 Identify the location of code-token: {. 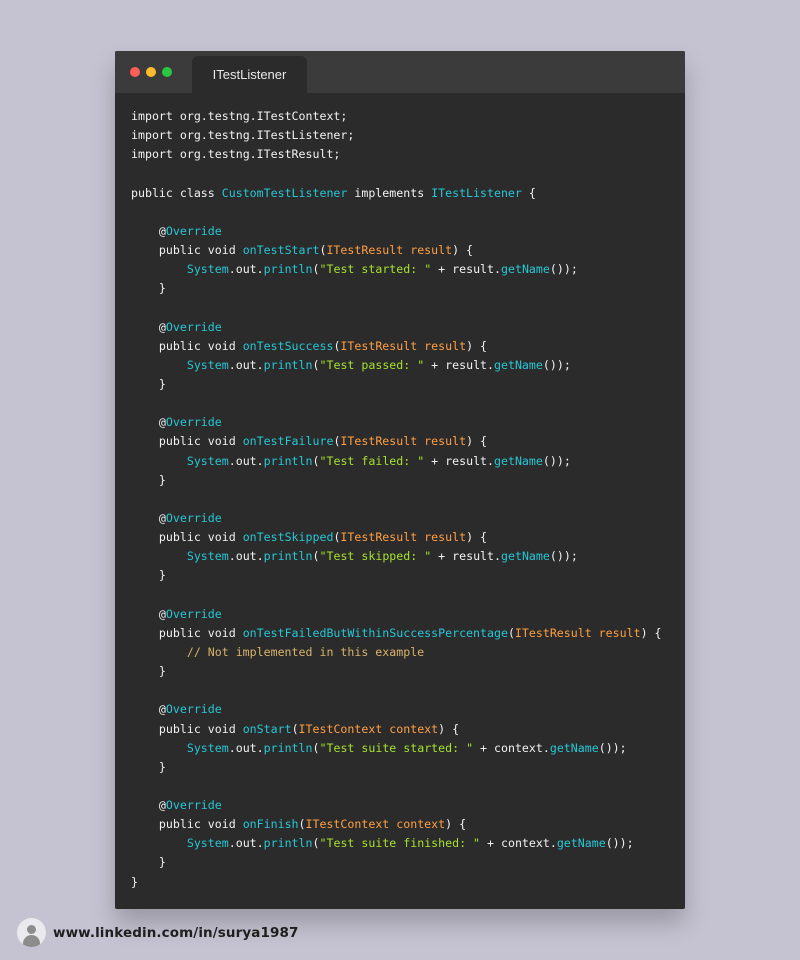
(528, 192).